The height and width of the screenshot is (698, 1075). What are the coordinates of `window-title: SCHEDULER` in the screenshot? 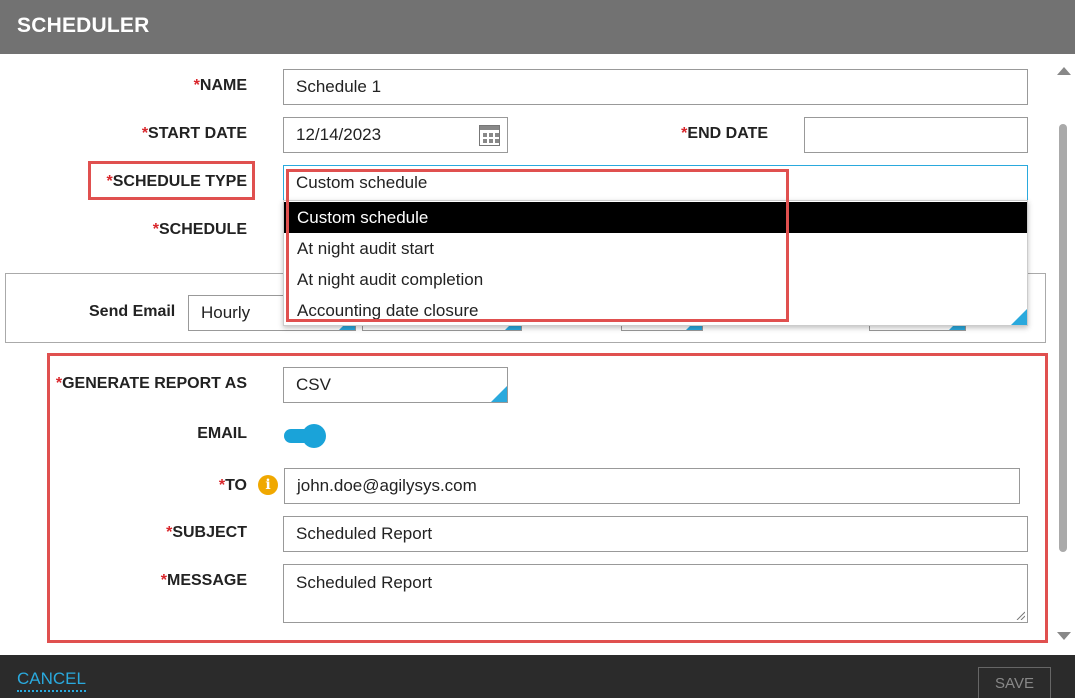 It's located at (83, 25).